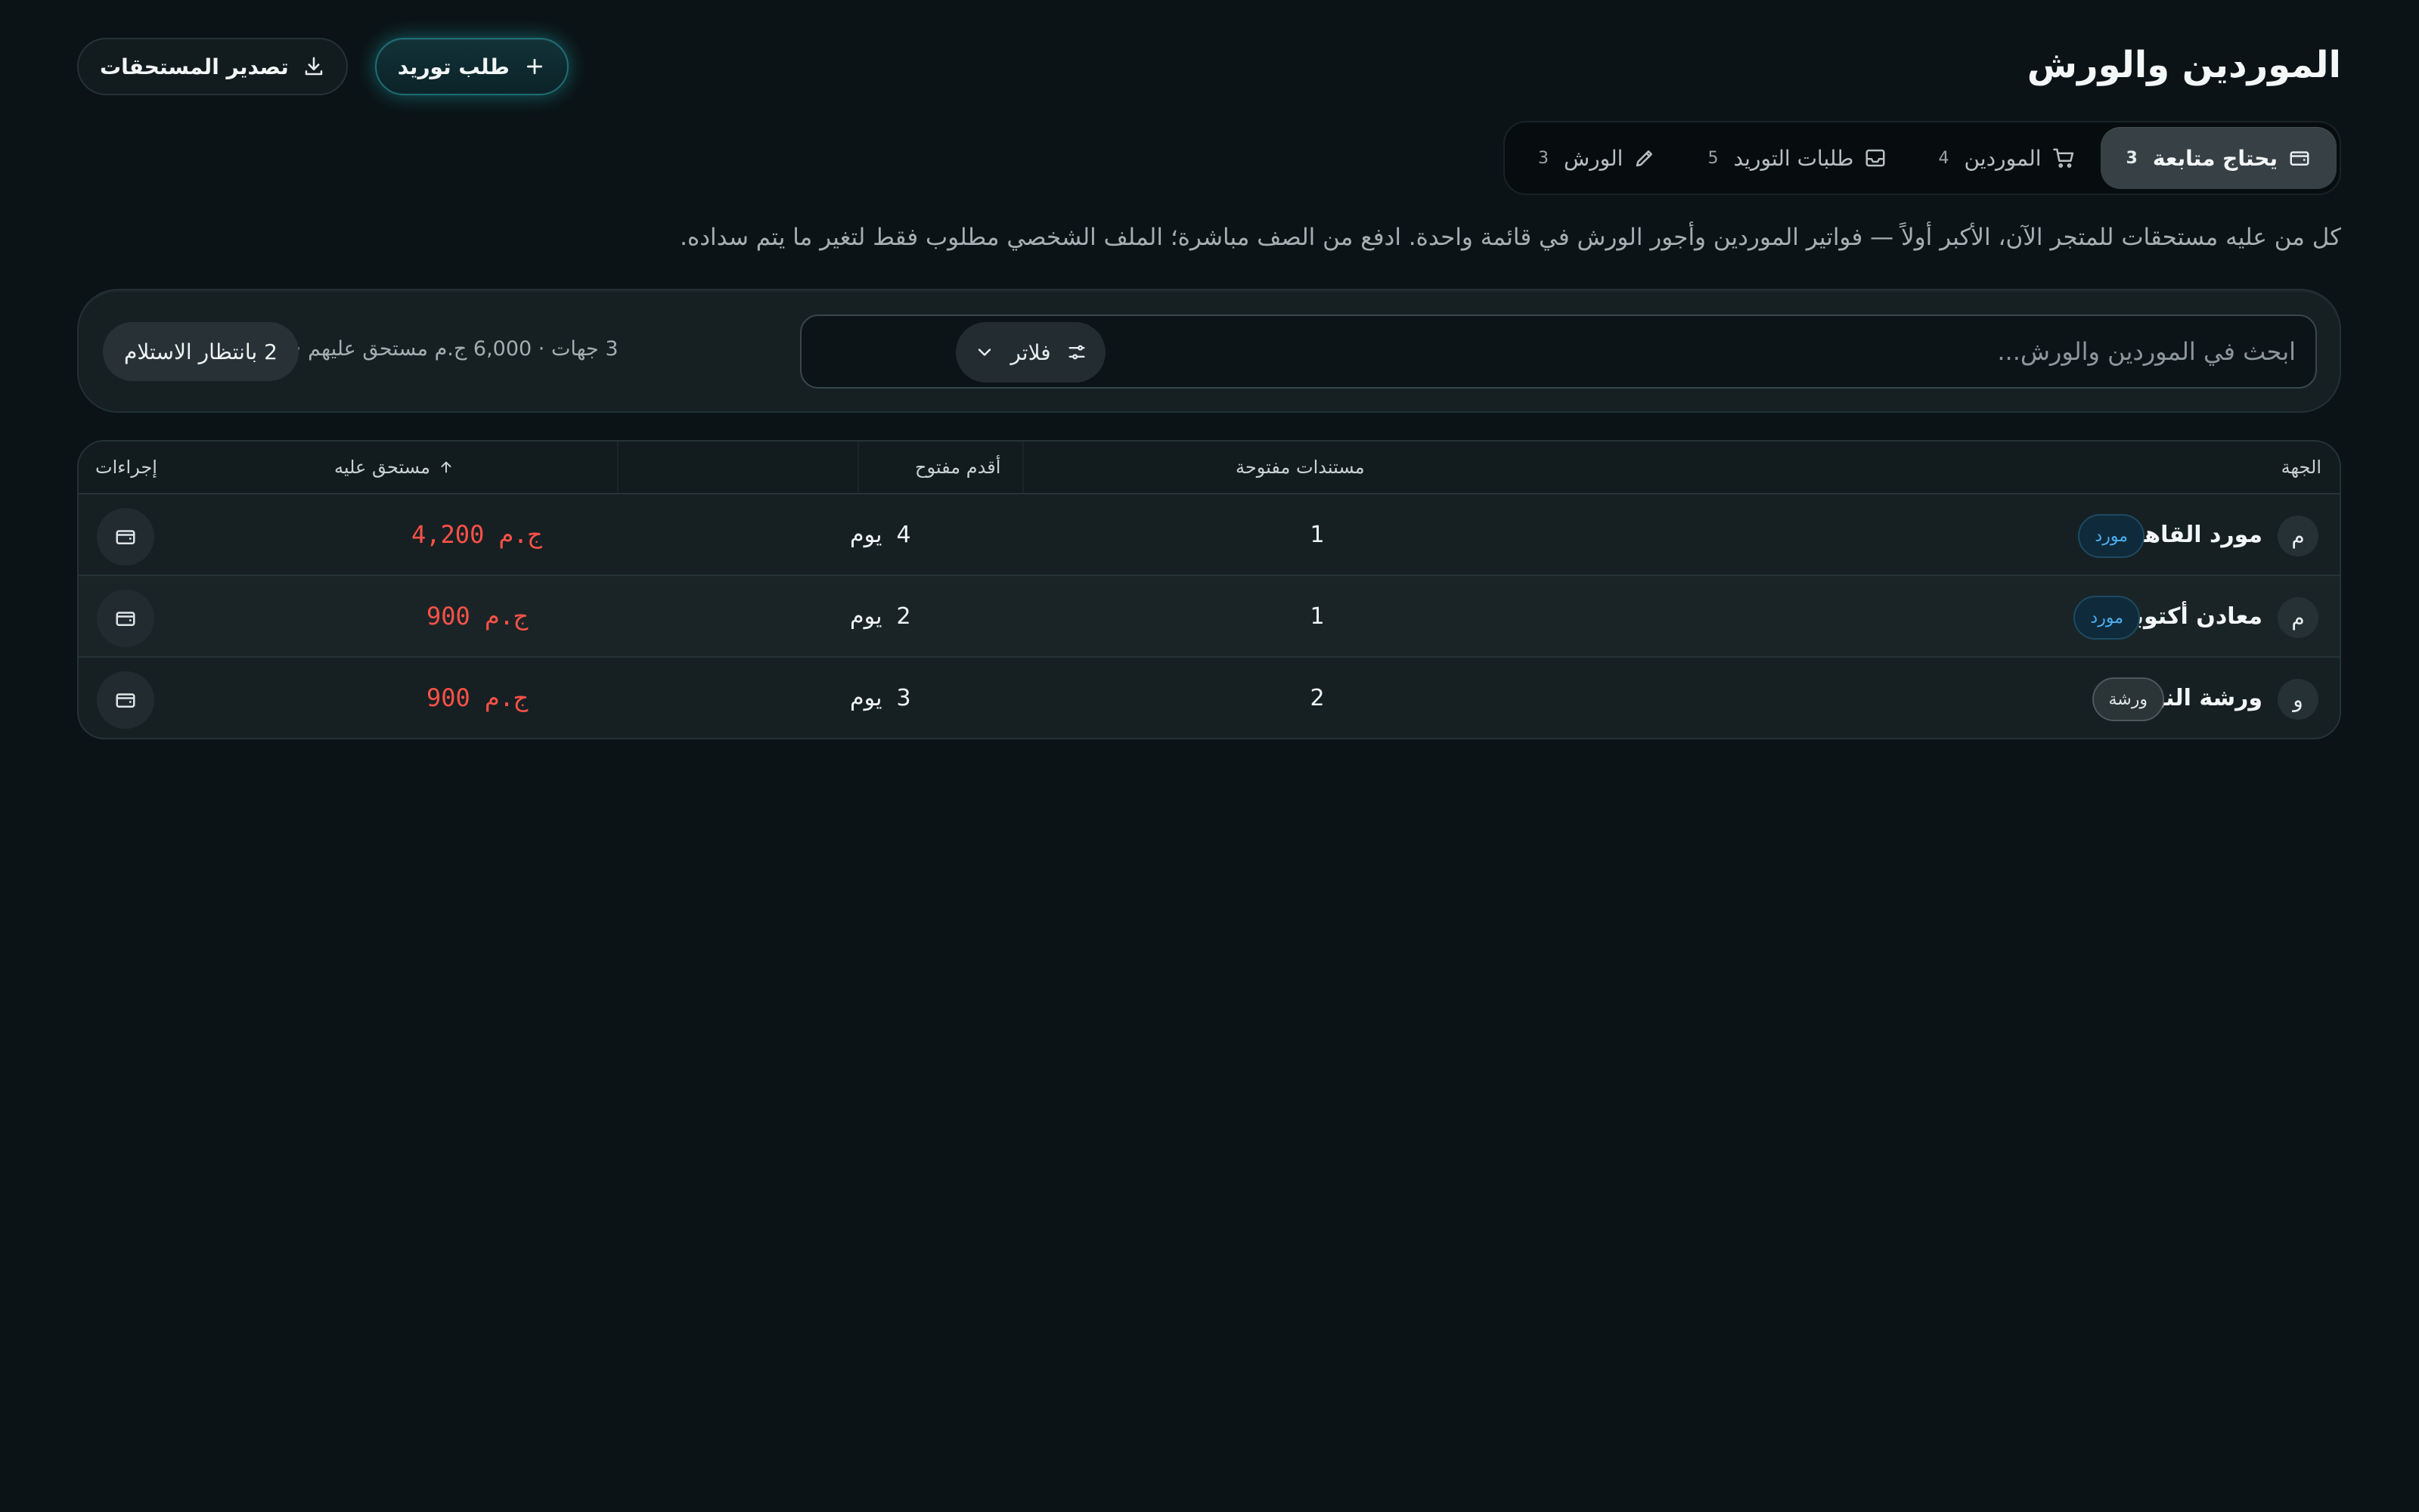  I want to click on export-dues-button: تصدير المستحقات, so click(212, 66).